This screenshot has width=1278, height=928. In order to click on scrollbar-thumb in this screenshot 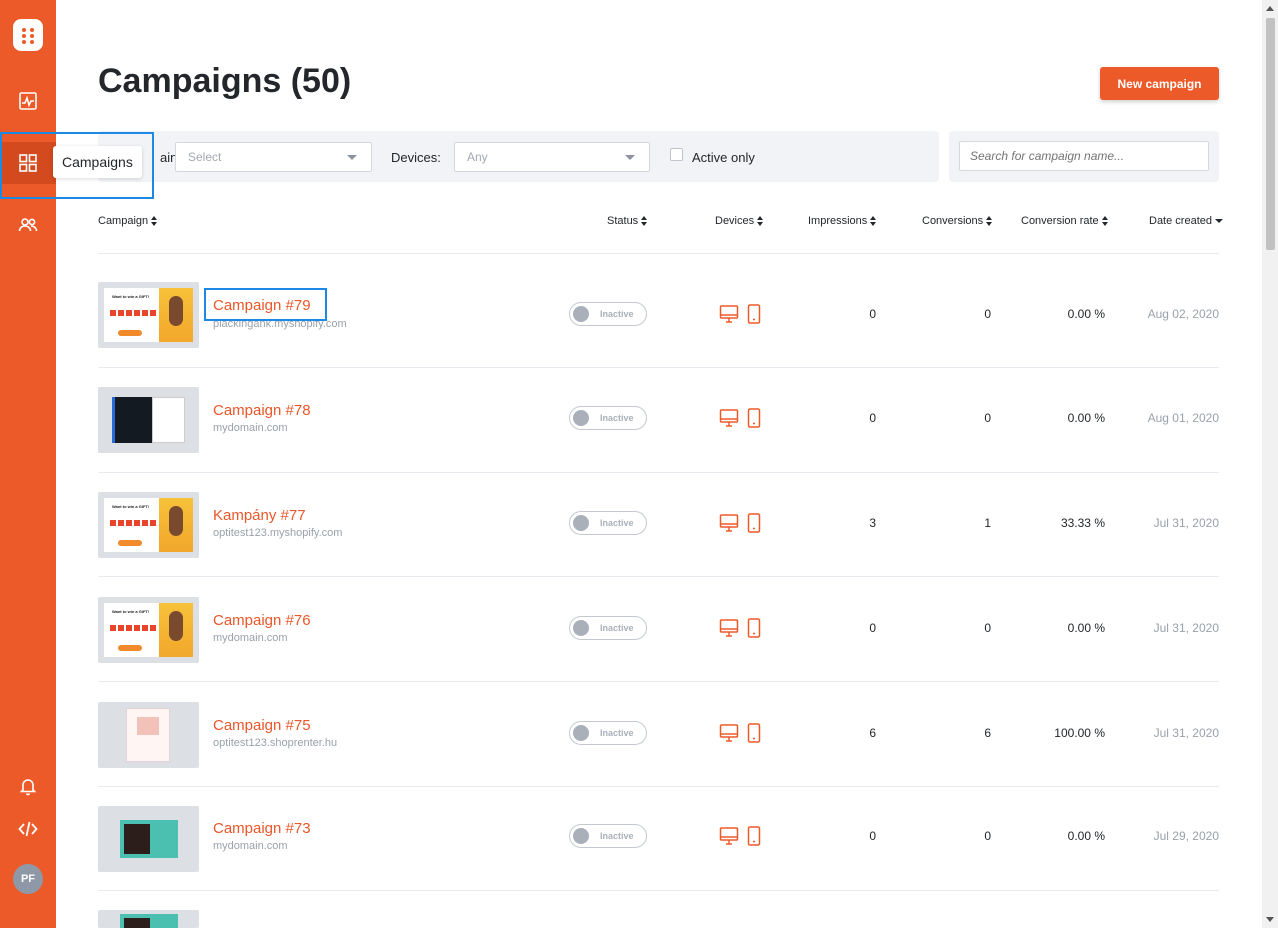, I will do `click(1270, 134)`.